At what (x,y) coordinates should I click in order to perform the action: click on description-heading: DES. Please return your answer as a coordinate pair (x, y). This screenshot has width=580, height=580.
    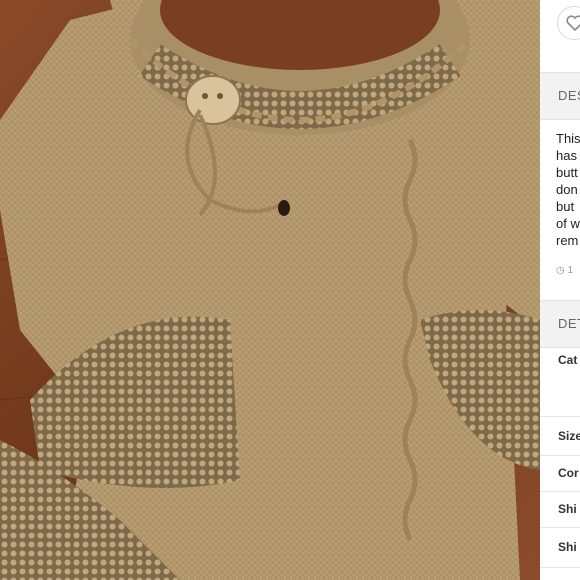
    Looking at the image, I should click on (569, 95).